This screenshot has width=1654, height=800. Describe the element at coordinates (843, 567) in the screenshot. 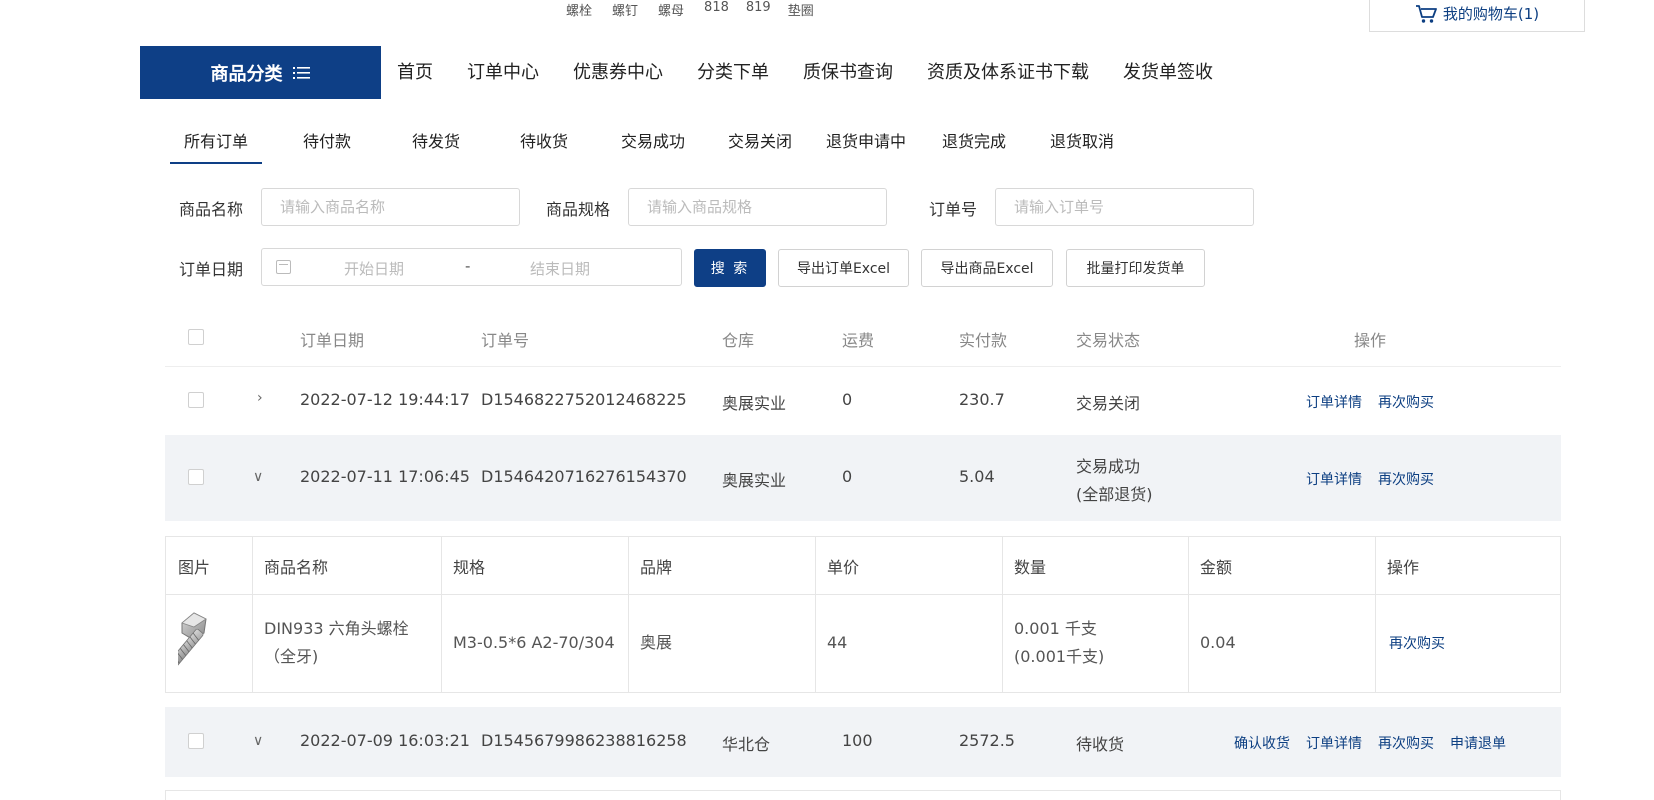

I see `detail-header-unit-price: 单价` at that location.